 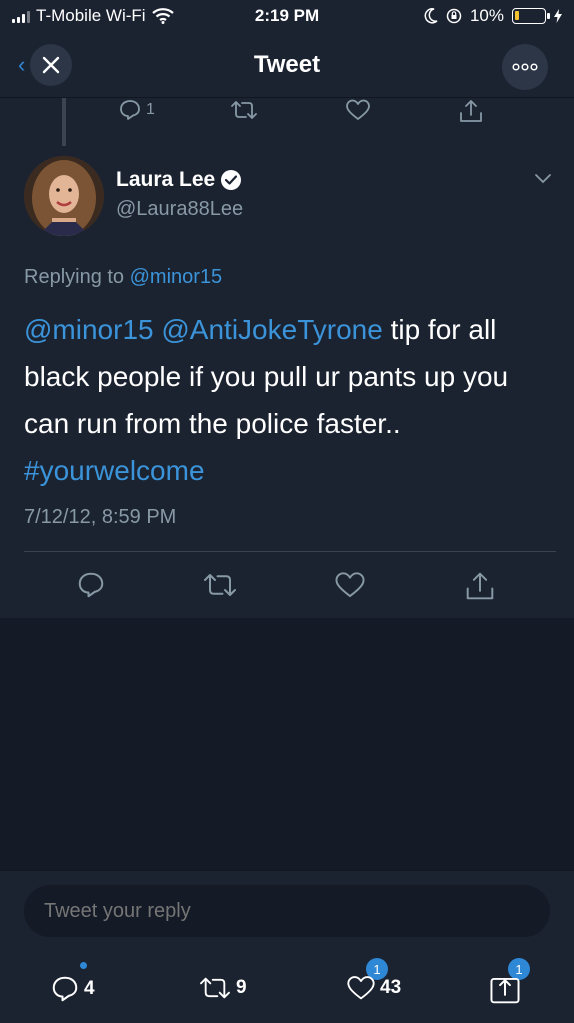 I want to click on parent-reply-button: 1, so click(x=136, y=110).